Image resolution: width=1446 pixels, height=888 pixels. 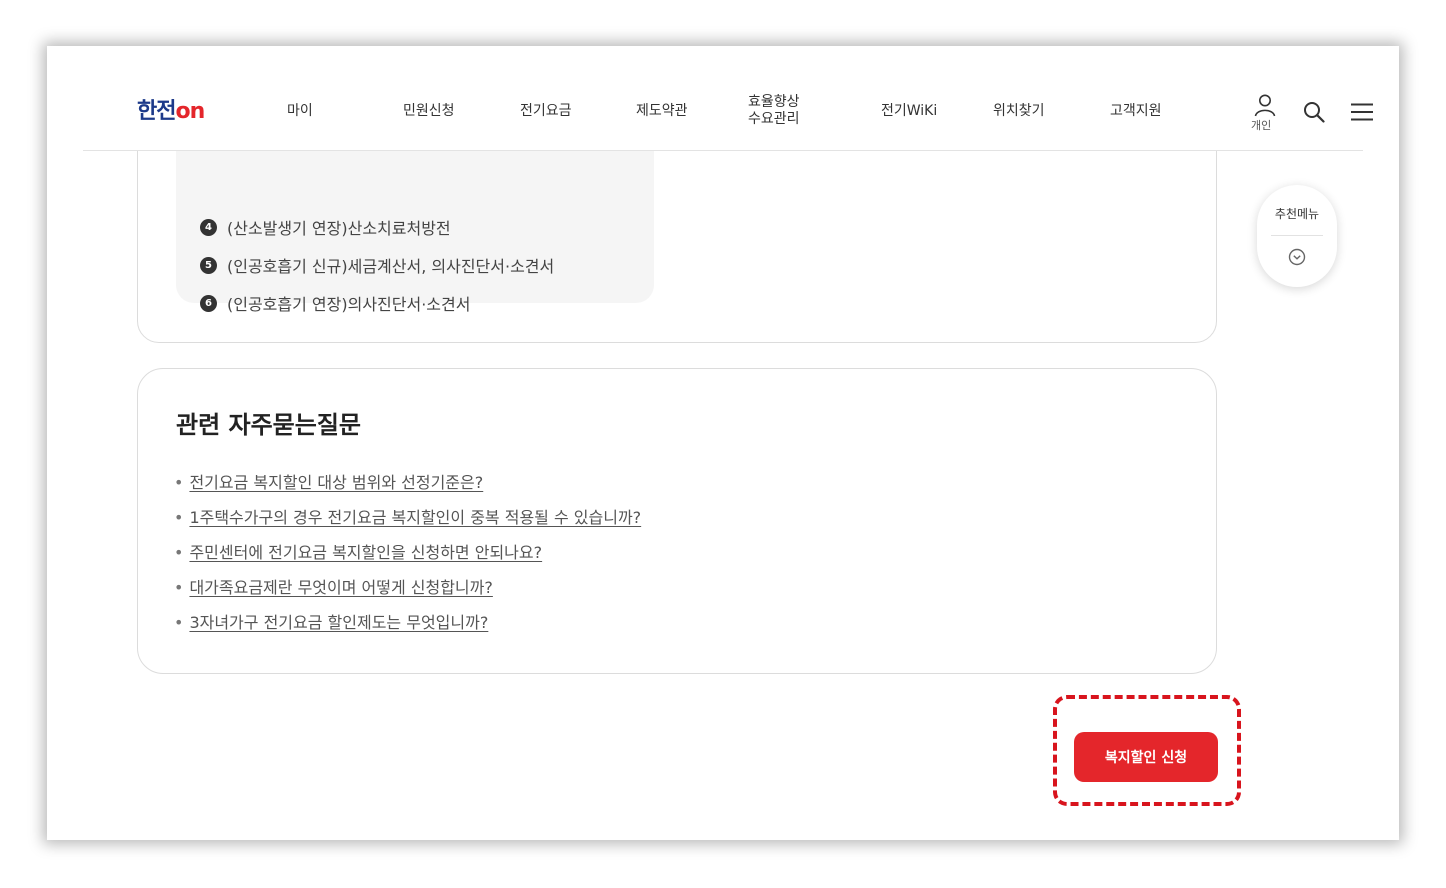 I want to click on nav-item-label-line2: 수요관리, so click(x=774, y=119).